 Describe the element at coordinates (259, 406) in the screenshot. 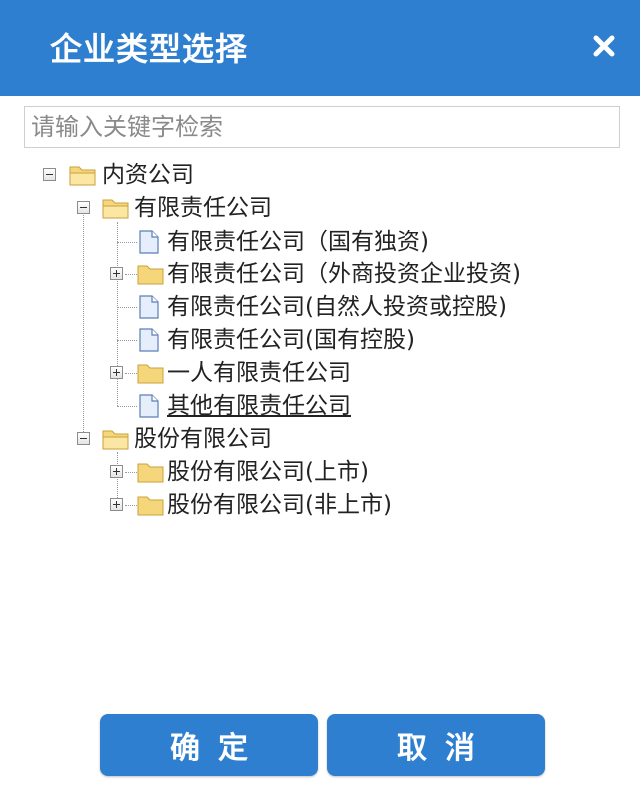

I see `tree-label: 其他有限责任公司` at that location.